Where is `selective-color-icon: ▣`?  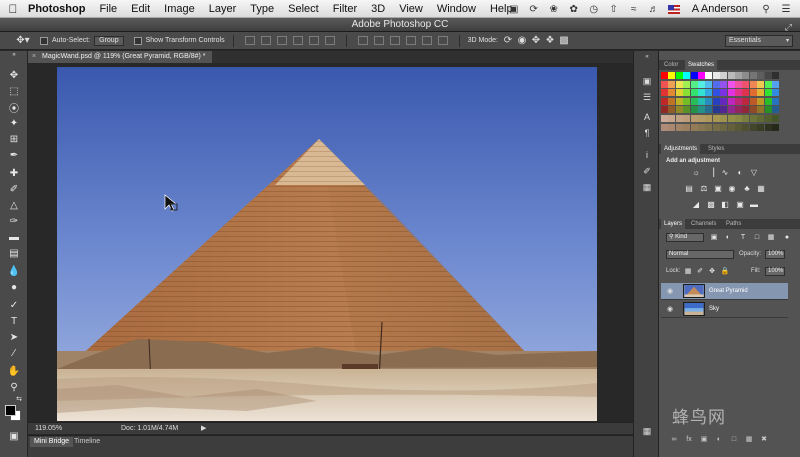 selective-color-icon: ▣ is located at coordinates (740, 204).